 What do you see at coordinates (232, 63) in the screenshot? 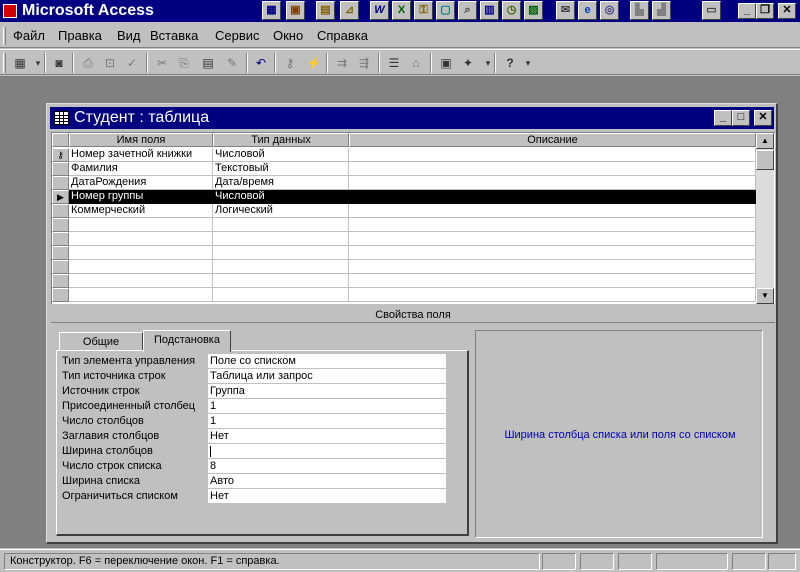
I see `format-painter-icon: ✎` at bounding box center [232, 63].